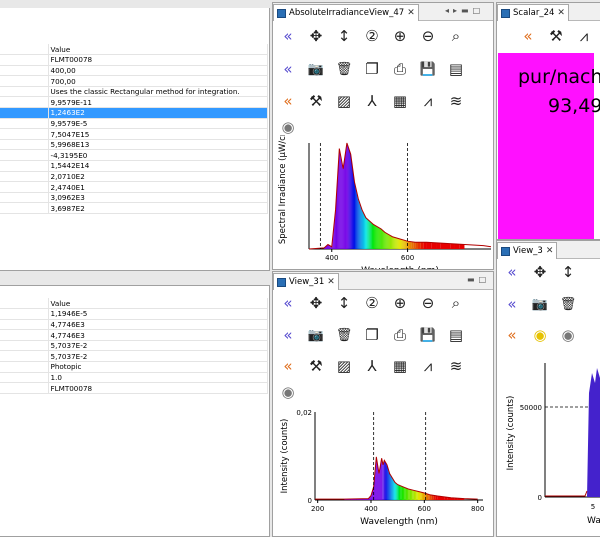 This screenshot has width=600, height=537. What do you see at coordinates (527, 250) in the screenshot?
I see `tab-view-3: View_3 ✕` at bounding box center [527, 250].